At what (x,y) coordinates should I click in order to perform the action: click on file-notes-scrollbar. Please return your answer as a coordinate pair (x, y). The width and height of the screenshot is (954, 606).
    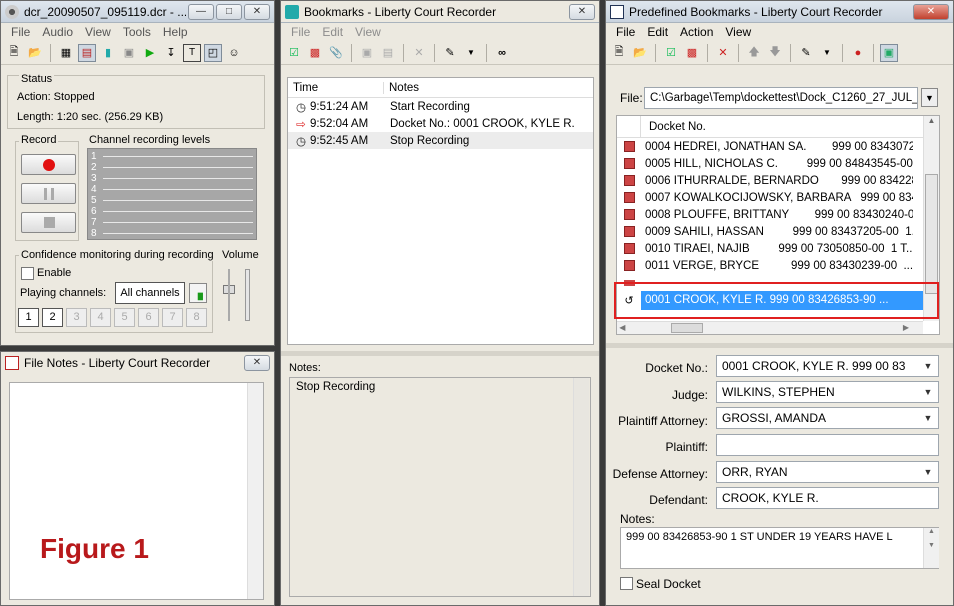
    Looking at the image, I should click on (255, 491).